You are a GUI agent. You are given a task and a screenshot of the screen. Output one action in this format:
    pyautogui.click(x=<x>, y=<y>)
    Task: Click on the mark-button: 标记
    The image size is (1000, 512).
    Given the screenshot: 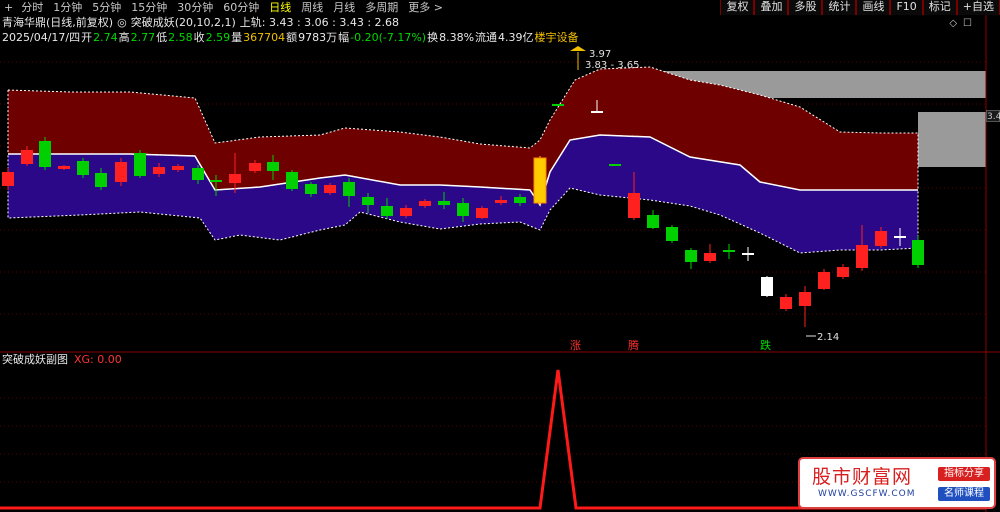 What is the action you would take?
    pyautogui.click(x=939, y=7)
    